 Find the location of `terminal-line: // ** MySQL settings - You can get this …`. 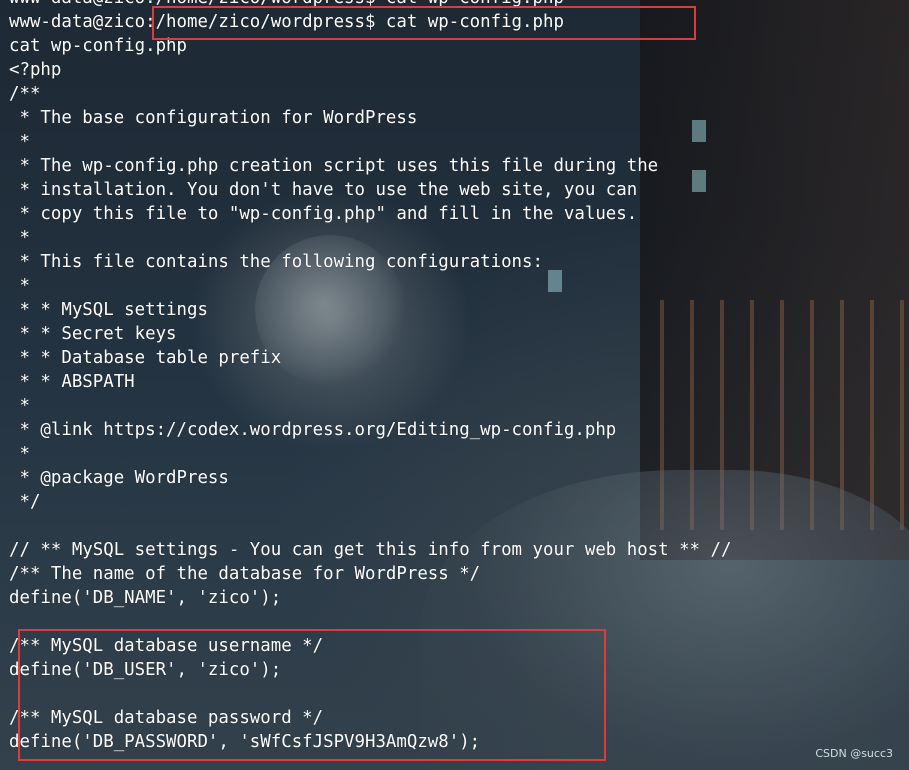

terminal-line: // ** MySQL settings - You can get this … is located at coordinates (370, 550).